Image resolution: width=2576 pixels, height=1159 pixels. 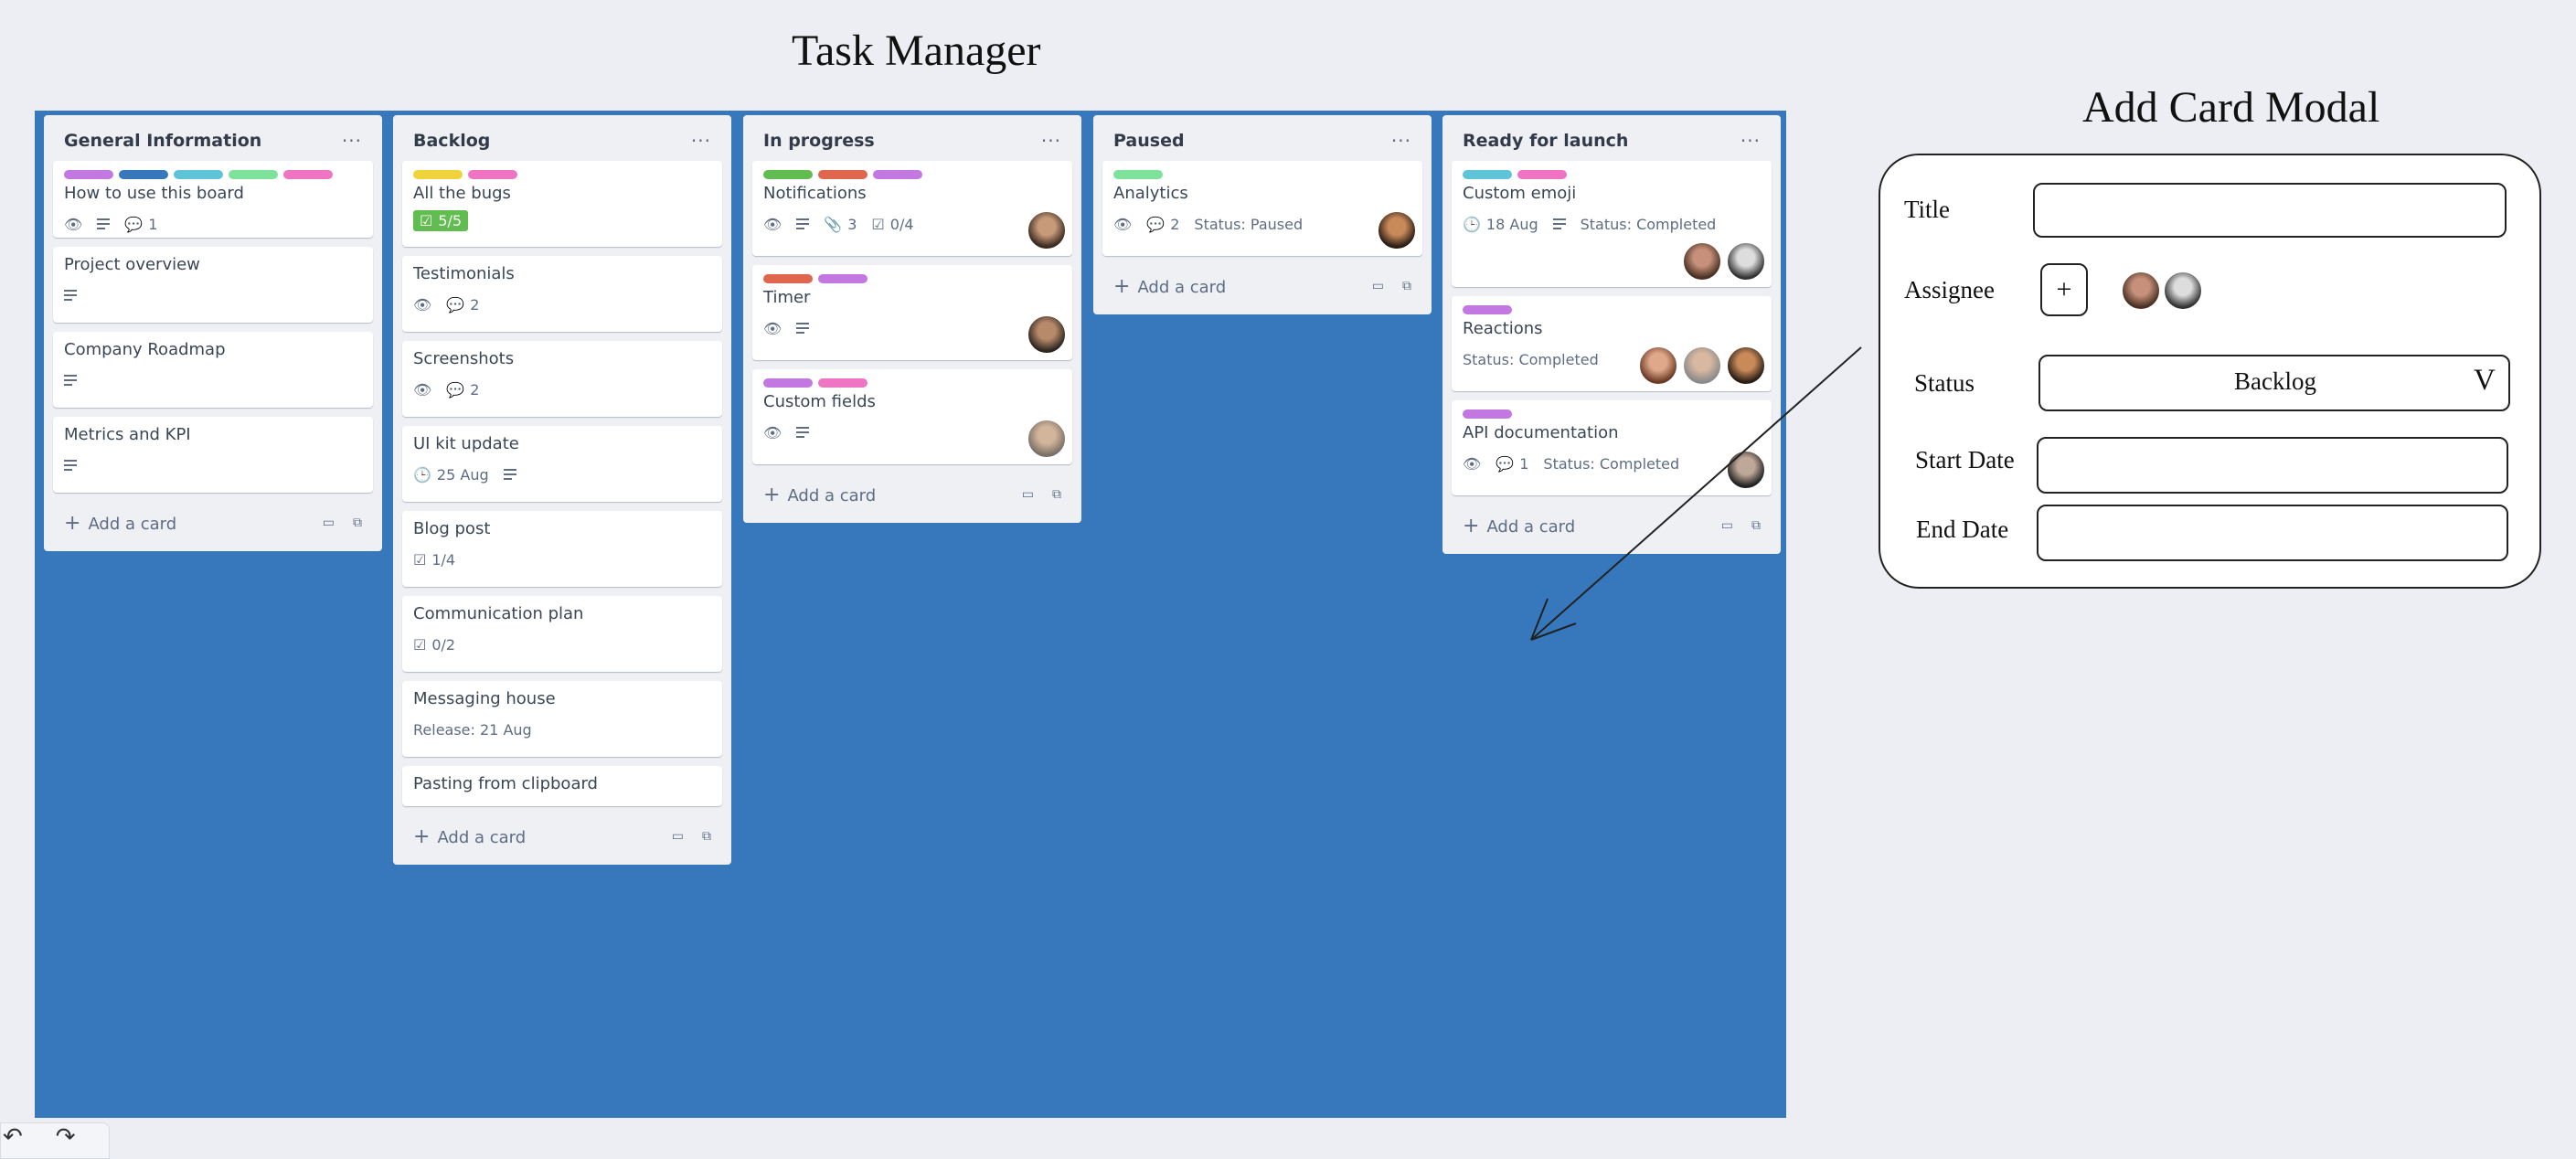 What do you see at coordinates (2272, 533) in the screenshot?
I see `end-date-input` at bounding box center [2272, 533].